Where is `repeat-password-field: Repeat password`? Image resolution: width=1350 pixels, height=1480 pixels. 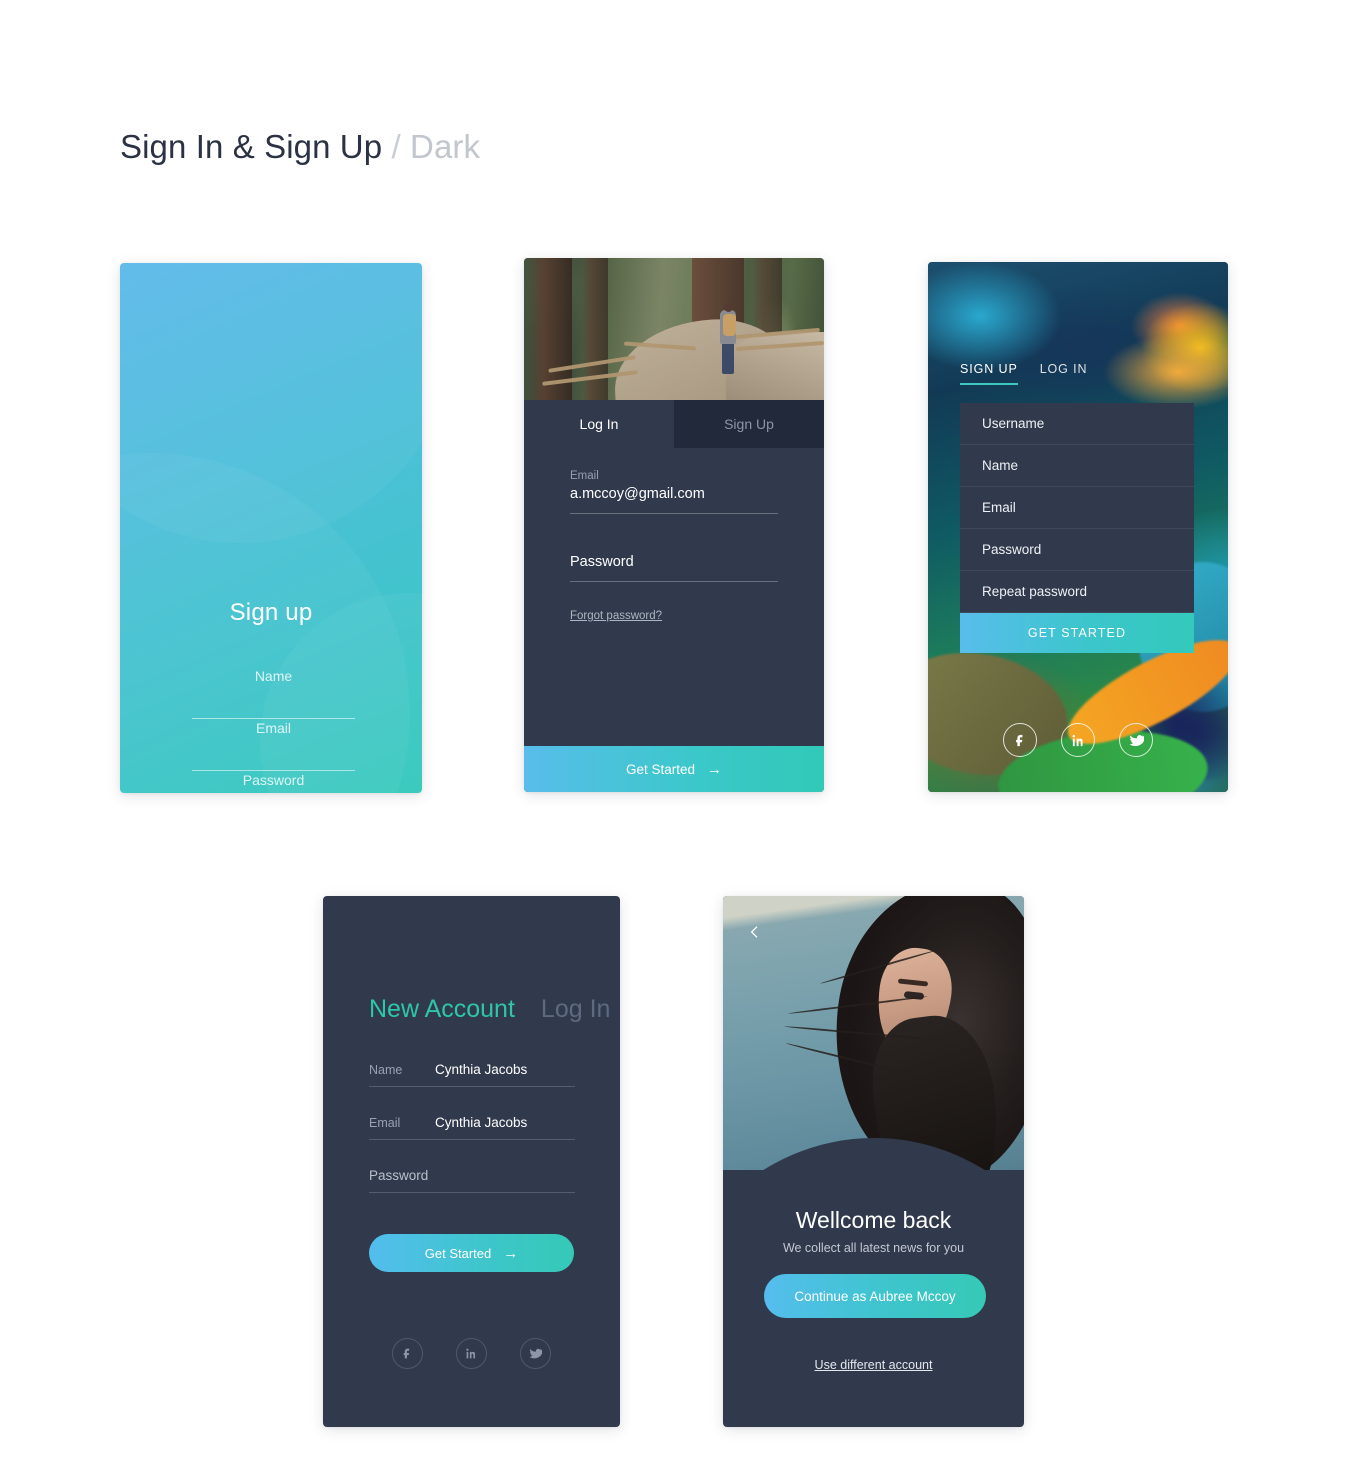
repeat-password-field: Repeat password is located at coordinates (1077, 592).